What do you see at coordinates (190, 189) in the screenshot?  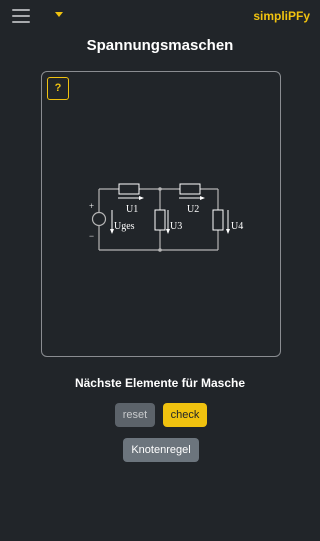 I see `resistor-r2` at bounding box center [190, 189].